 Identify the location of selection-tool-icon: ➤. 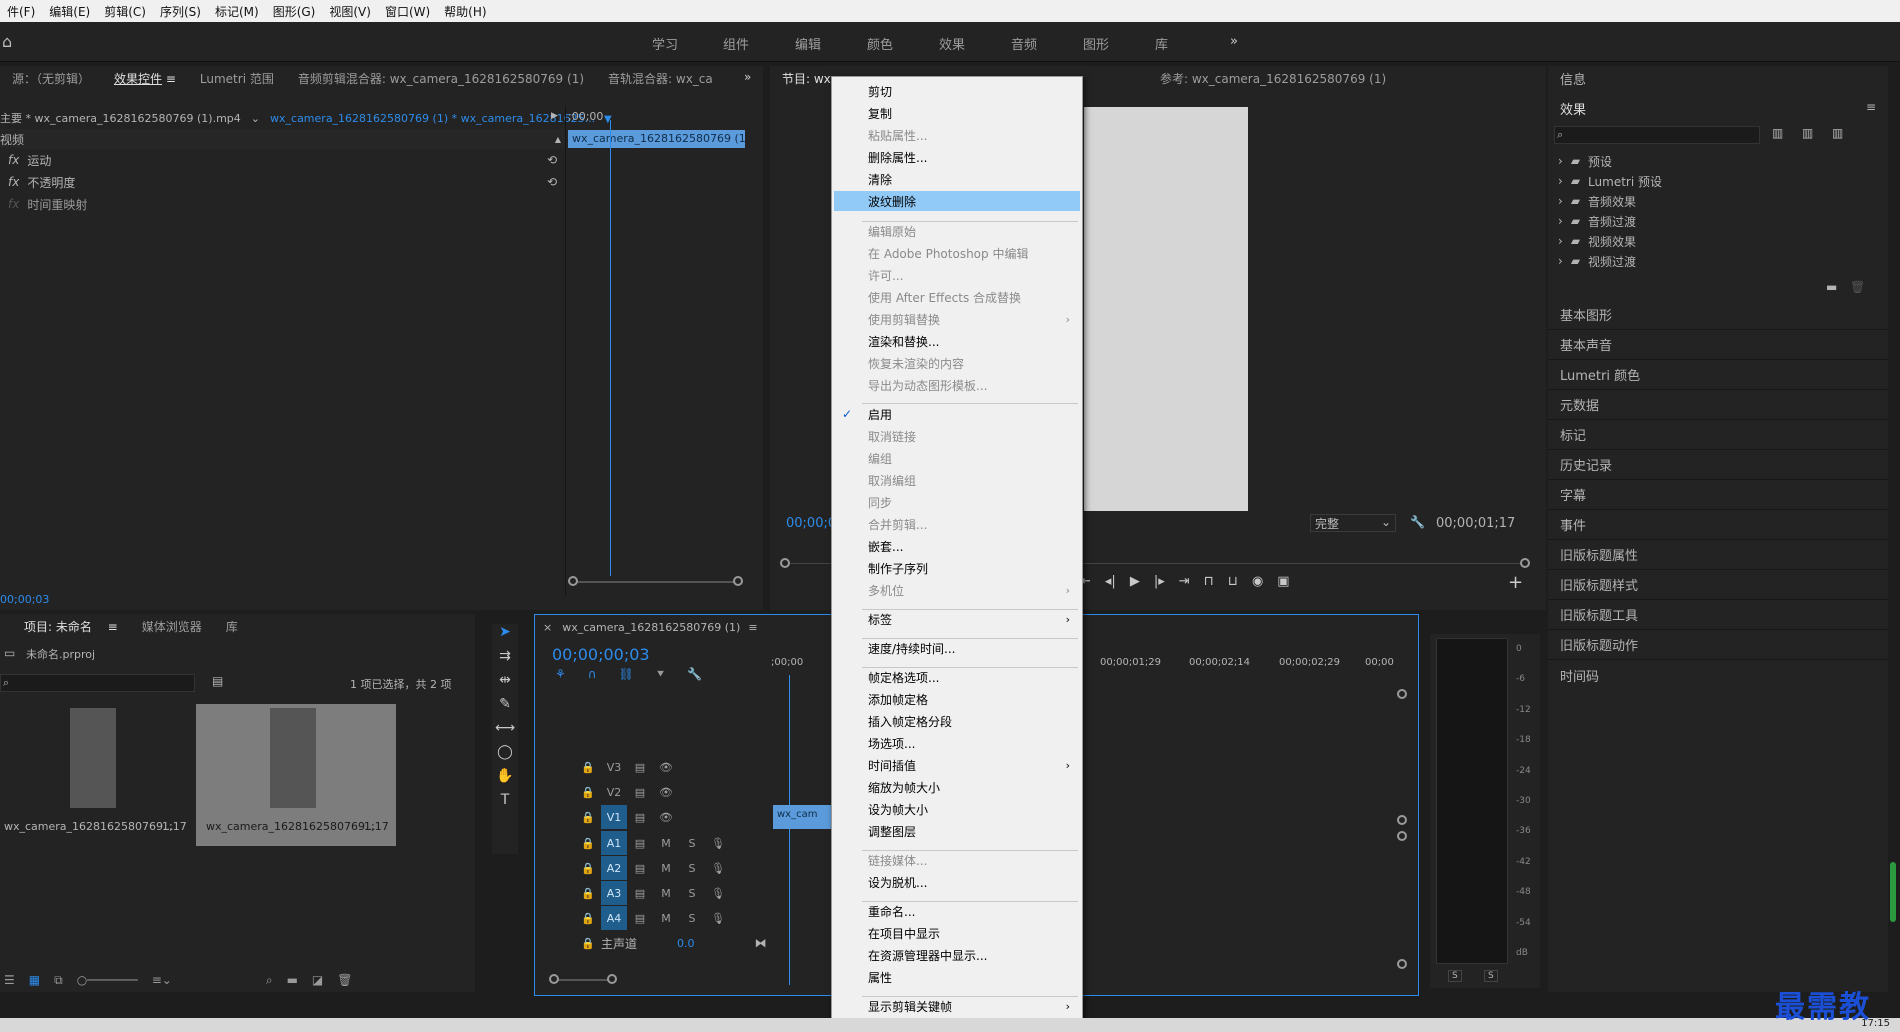
(505, 632).